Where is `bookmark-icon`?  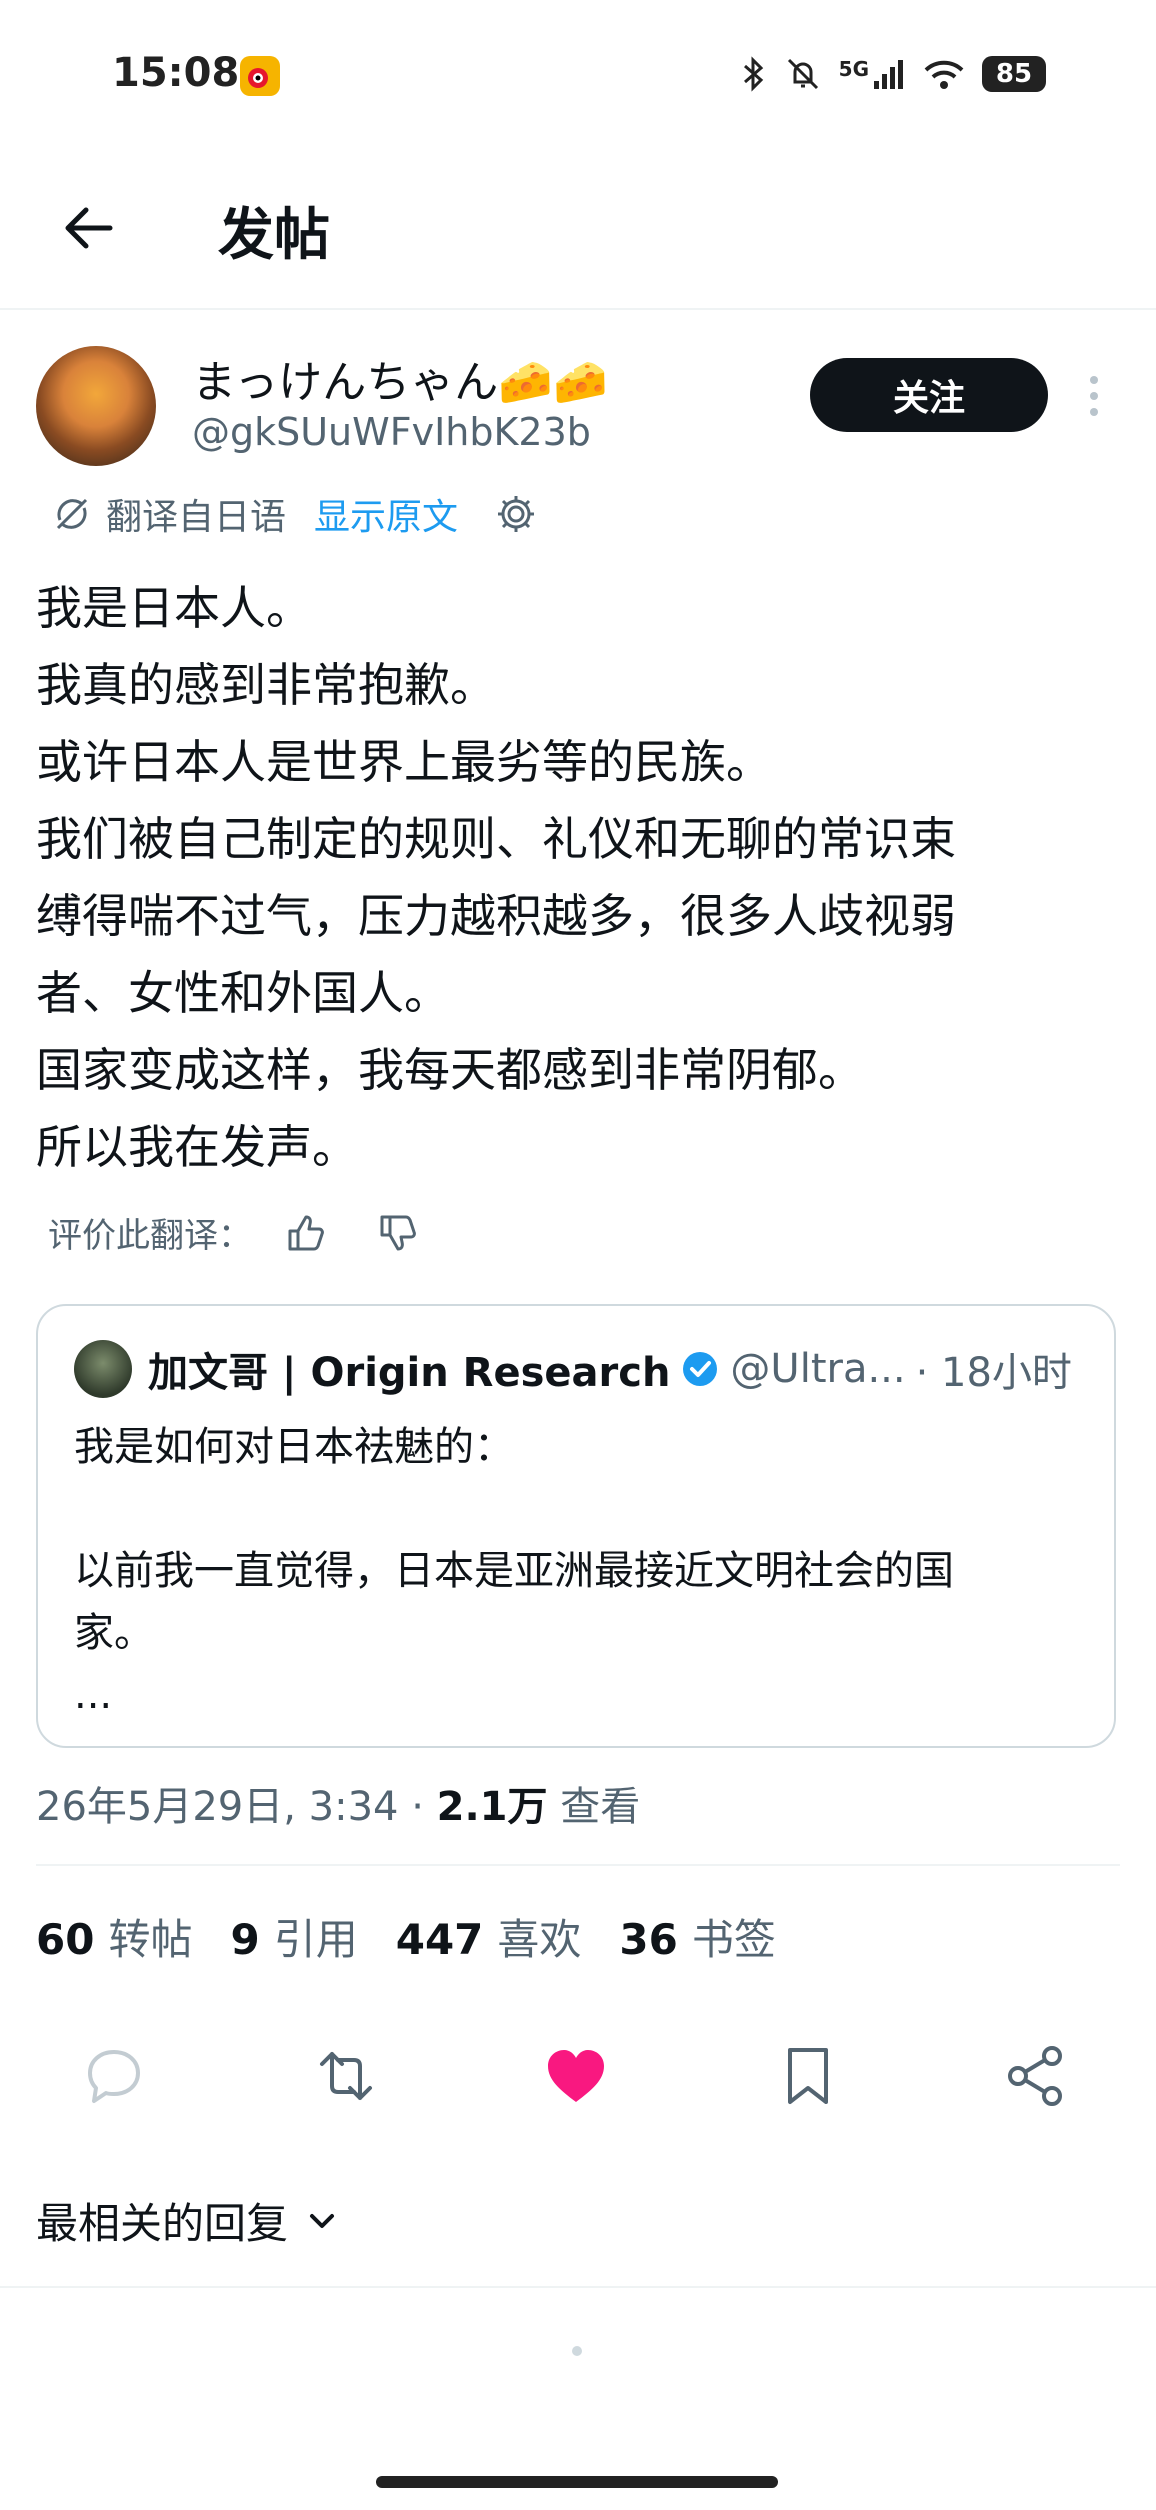
bookmark-icon is located at coordinates (808, 2076).